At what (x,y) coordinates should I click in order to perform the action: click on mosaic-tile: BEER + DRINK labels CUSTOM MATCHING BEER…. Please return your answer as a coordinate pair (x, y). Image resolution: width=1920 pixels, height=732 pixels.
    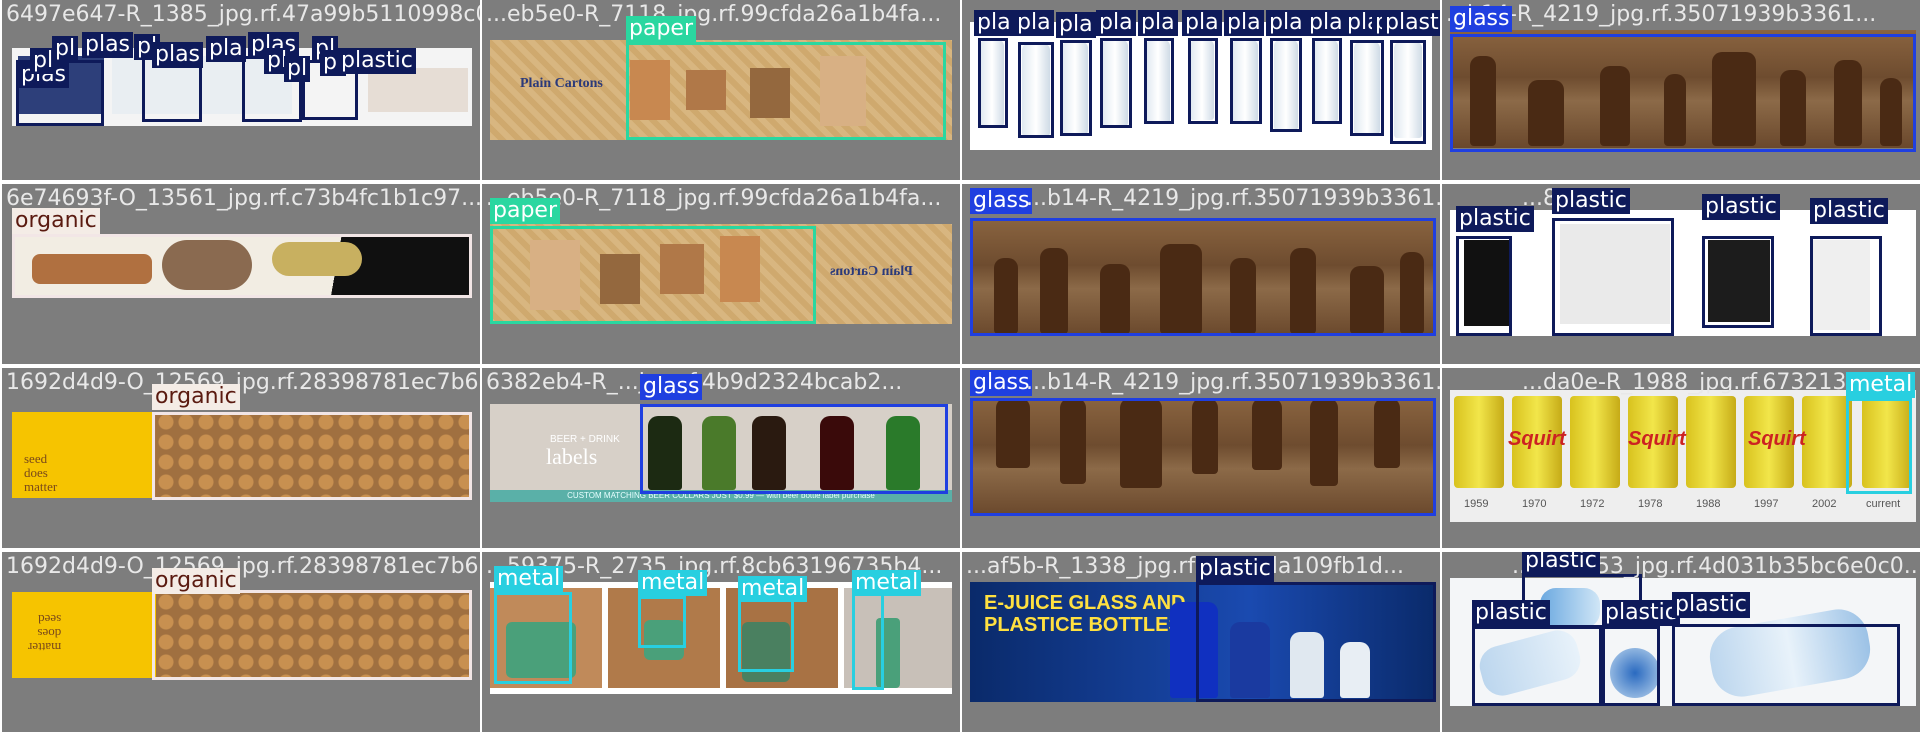
    Looking at the image, I should click on (721, 458).